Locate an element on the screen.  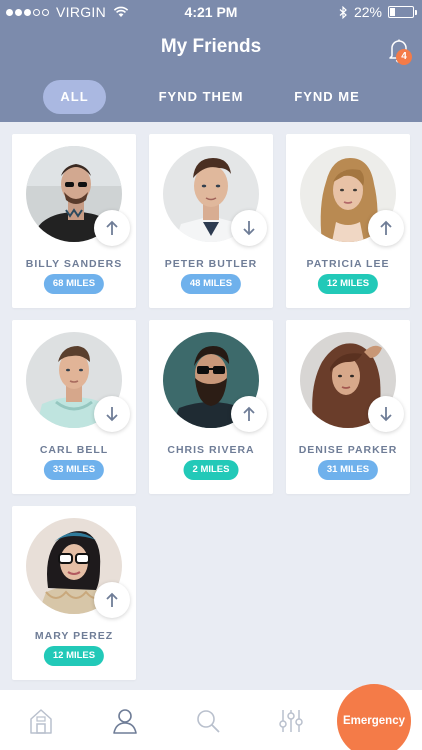
home-icon is located at coordinates (41, 721).